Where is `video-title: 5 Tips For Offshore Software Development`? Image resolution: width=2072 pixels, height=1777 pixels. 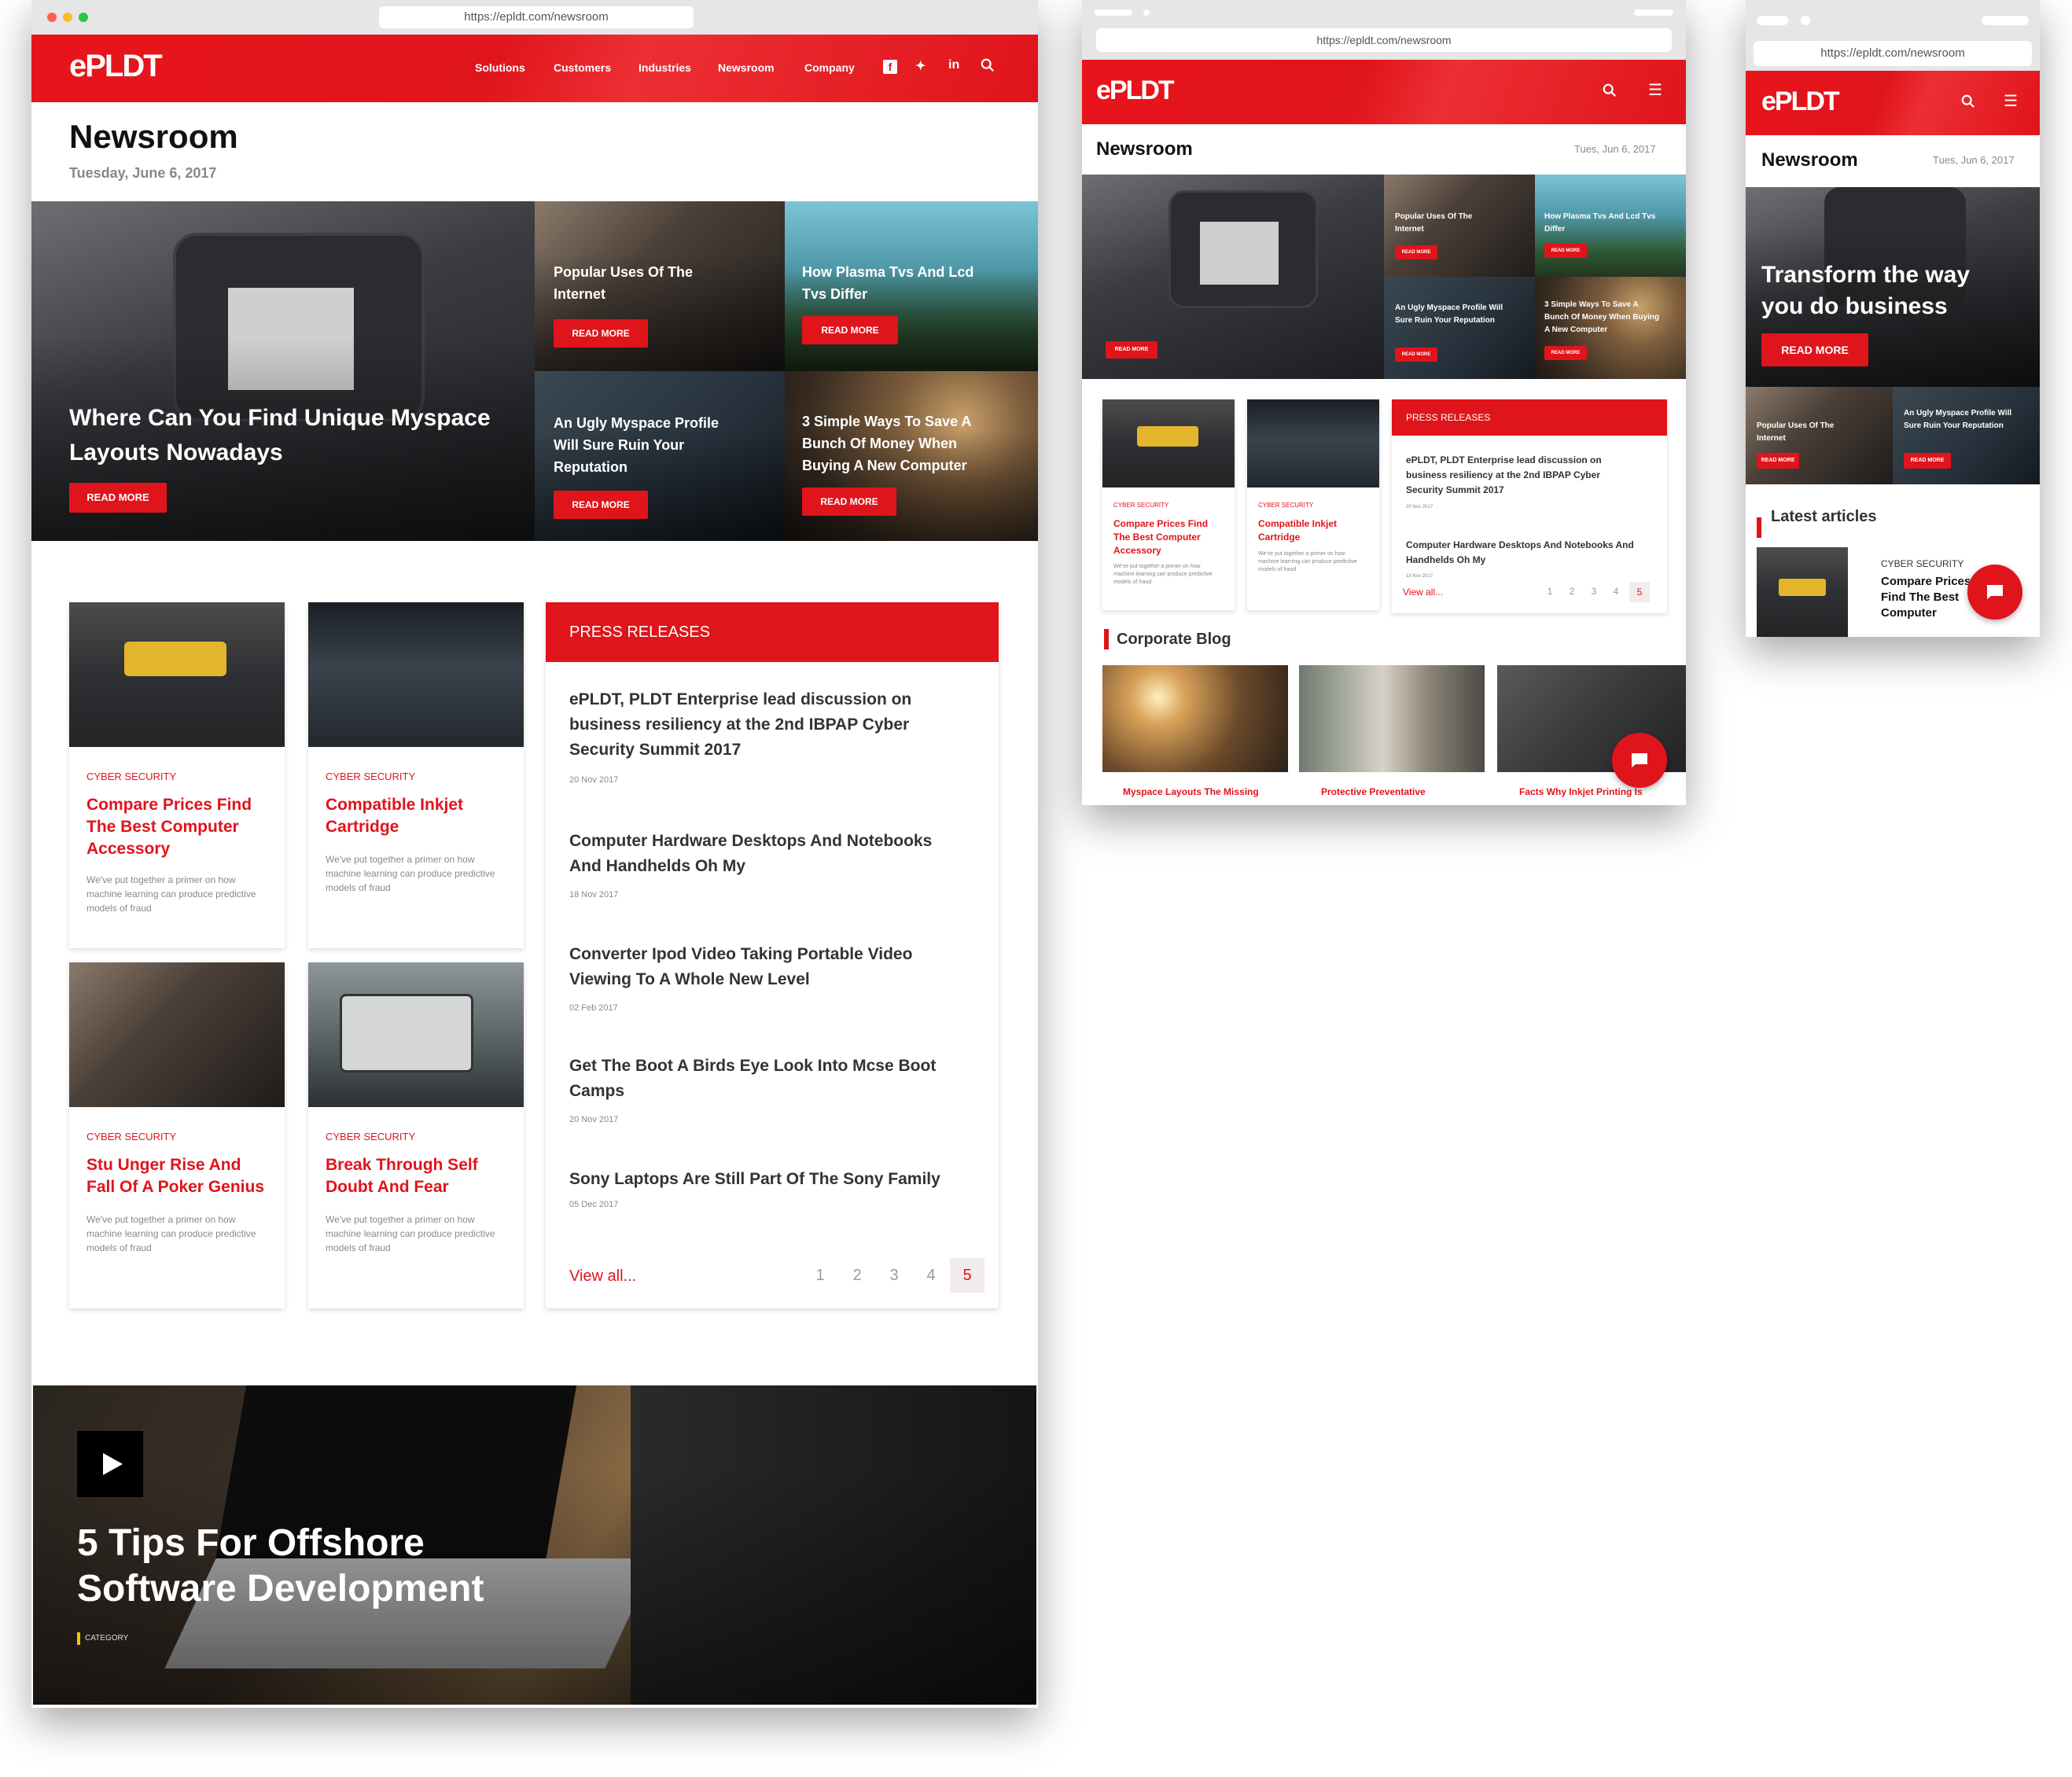
video-title: 5 Tips For Offshore Software Development is located at coordinates (313, 1566).